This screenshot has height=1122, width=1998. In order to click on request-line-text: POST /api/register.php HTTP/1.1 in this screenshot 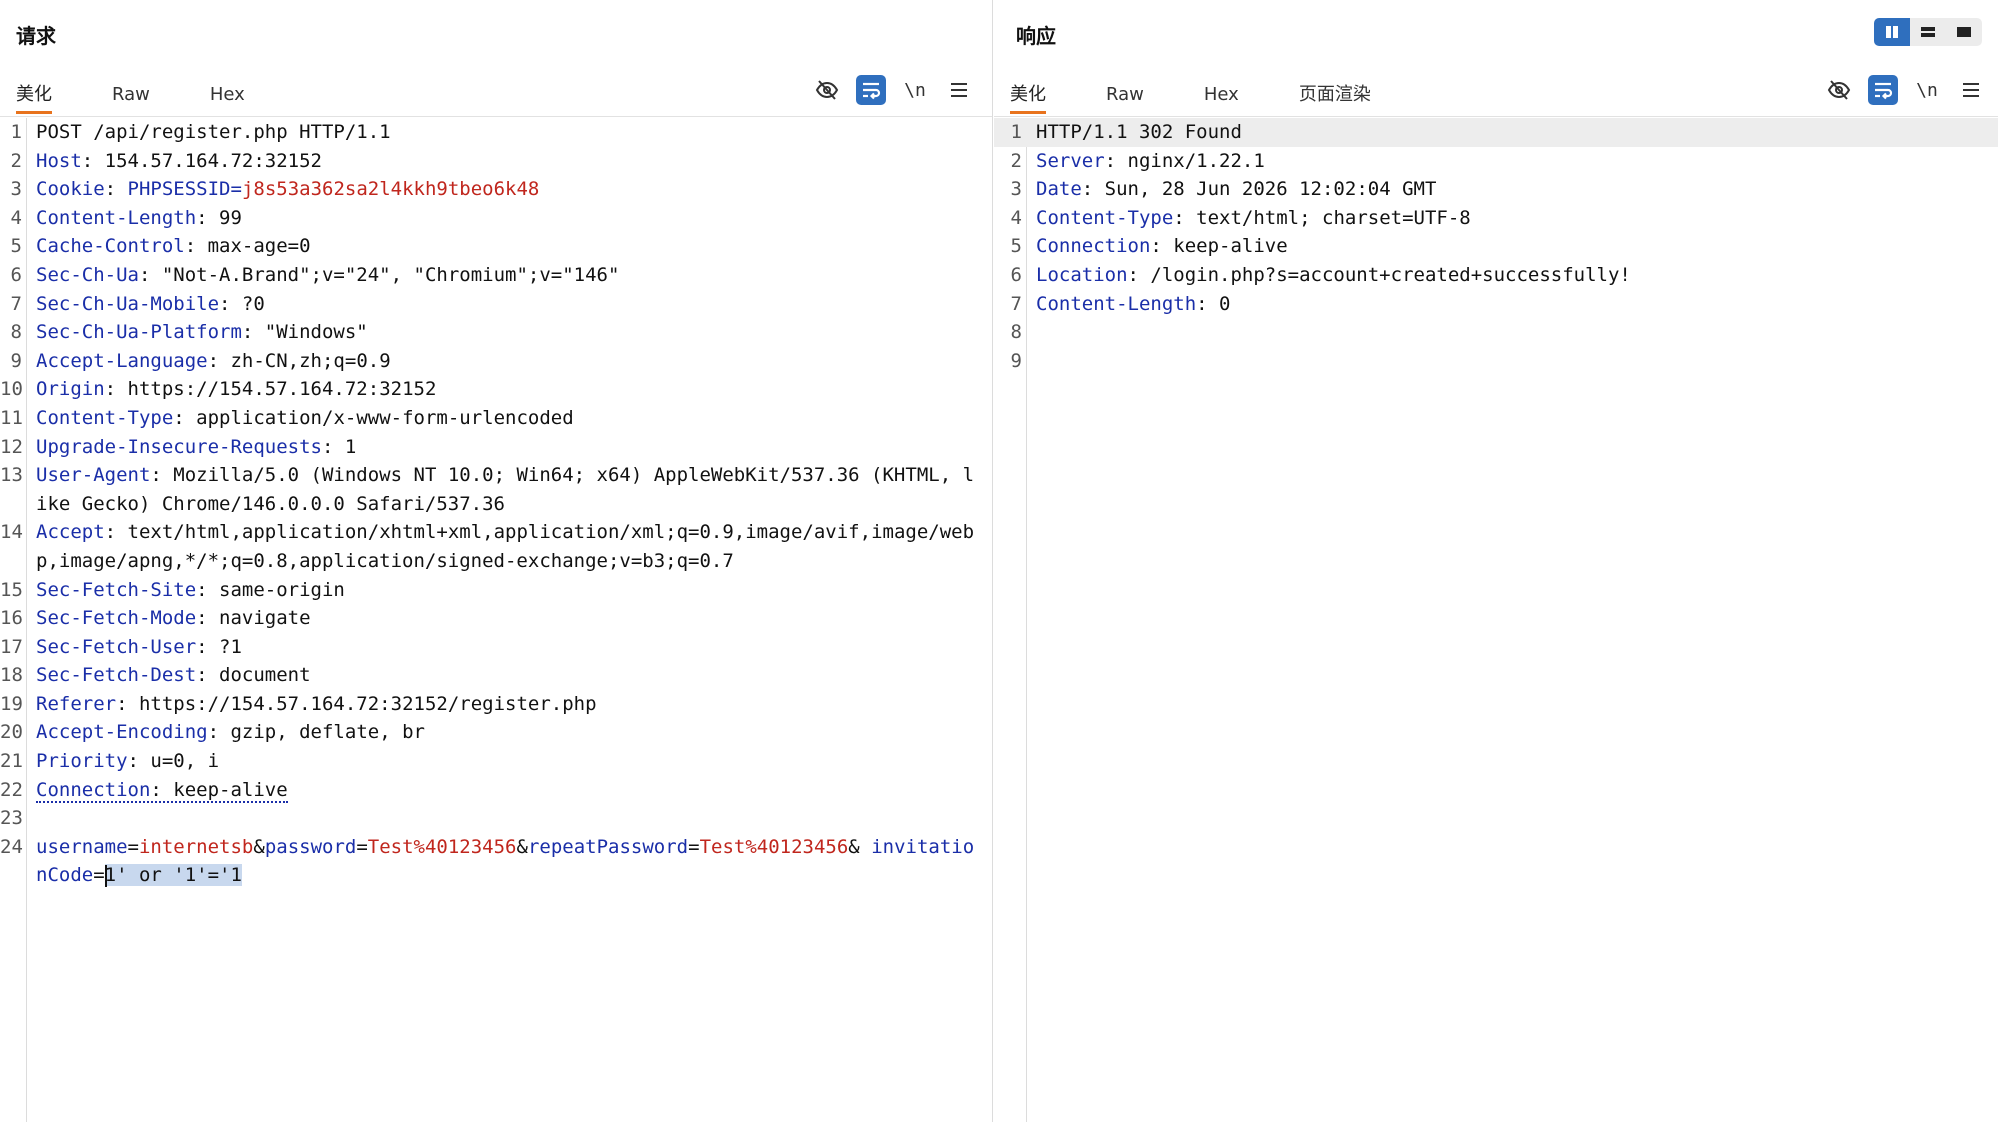, I will do `click(213, 132)`.